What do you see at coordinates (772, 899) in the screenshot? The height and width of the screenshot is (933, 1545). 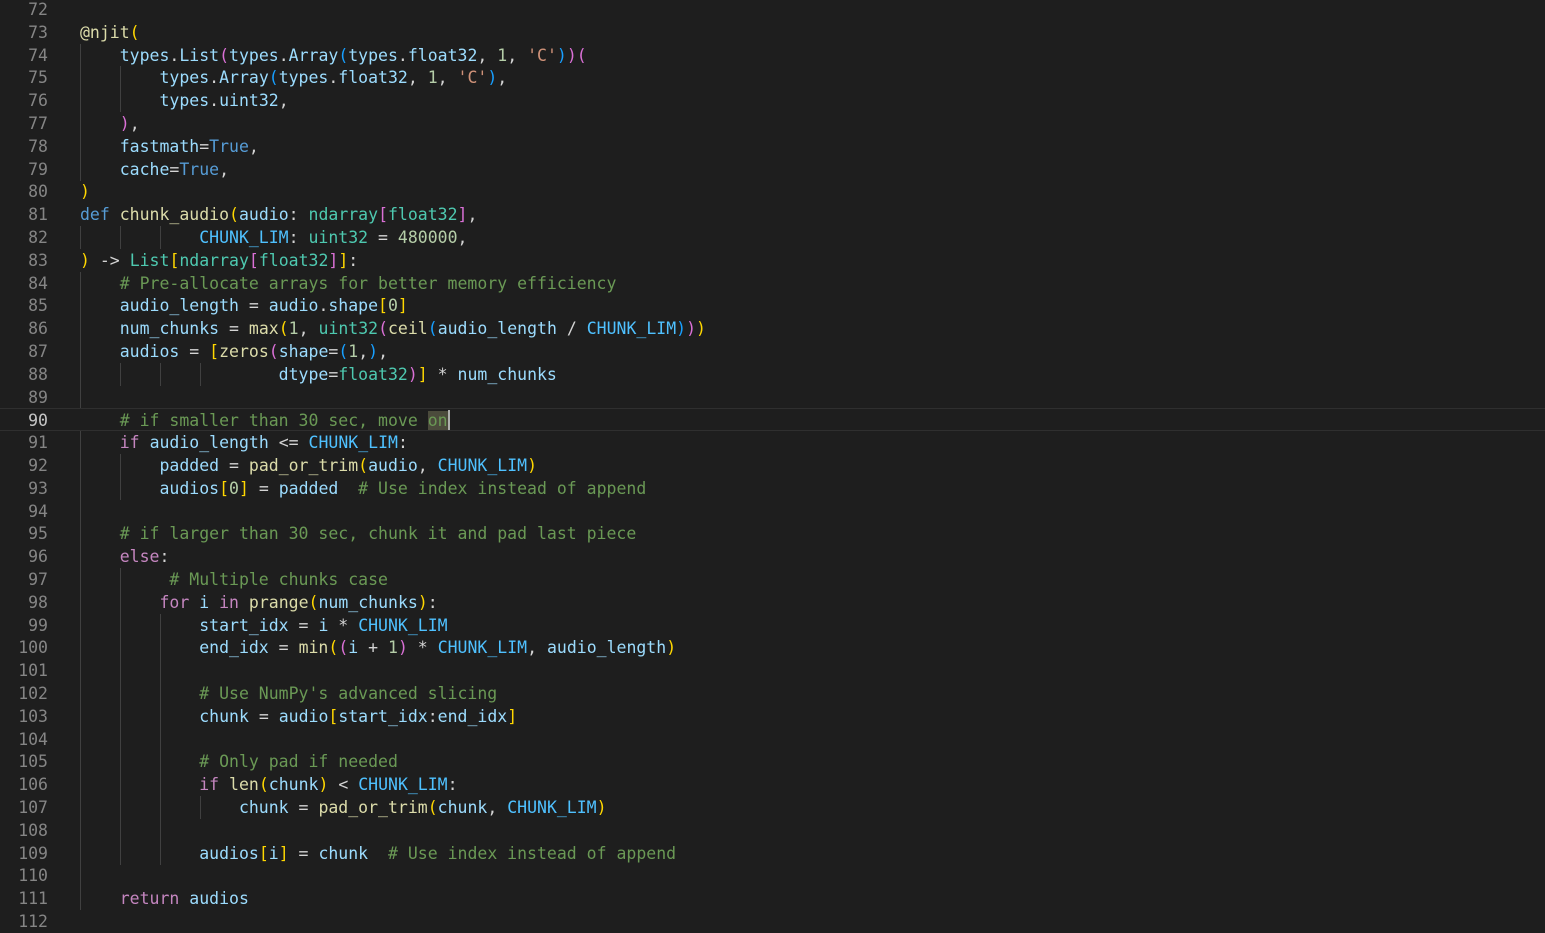 I see `code-line: 111 return audios` at bounding box center [772, 899].